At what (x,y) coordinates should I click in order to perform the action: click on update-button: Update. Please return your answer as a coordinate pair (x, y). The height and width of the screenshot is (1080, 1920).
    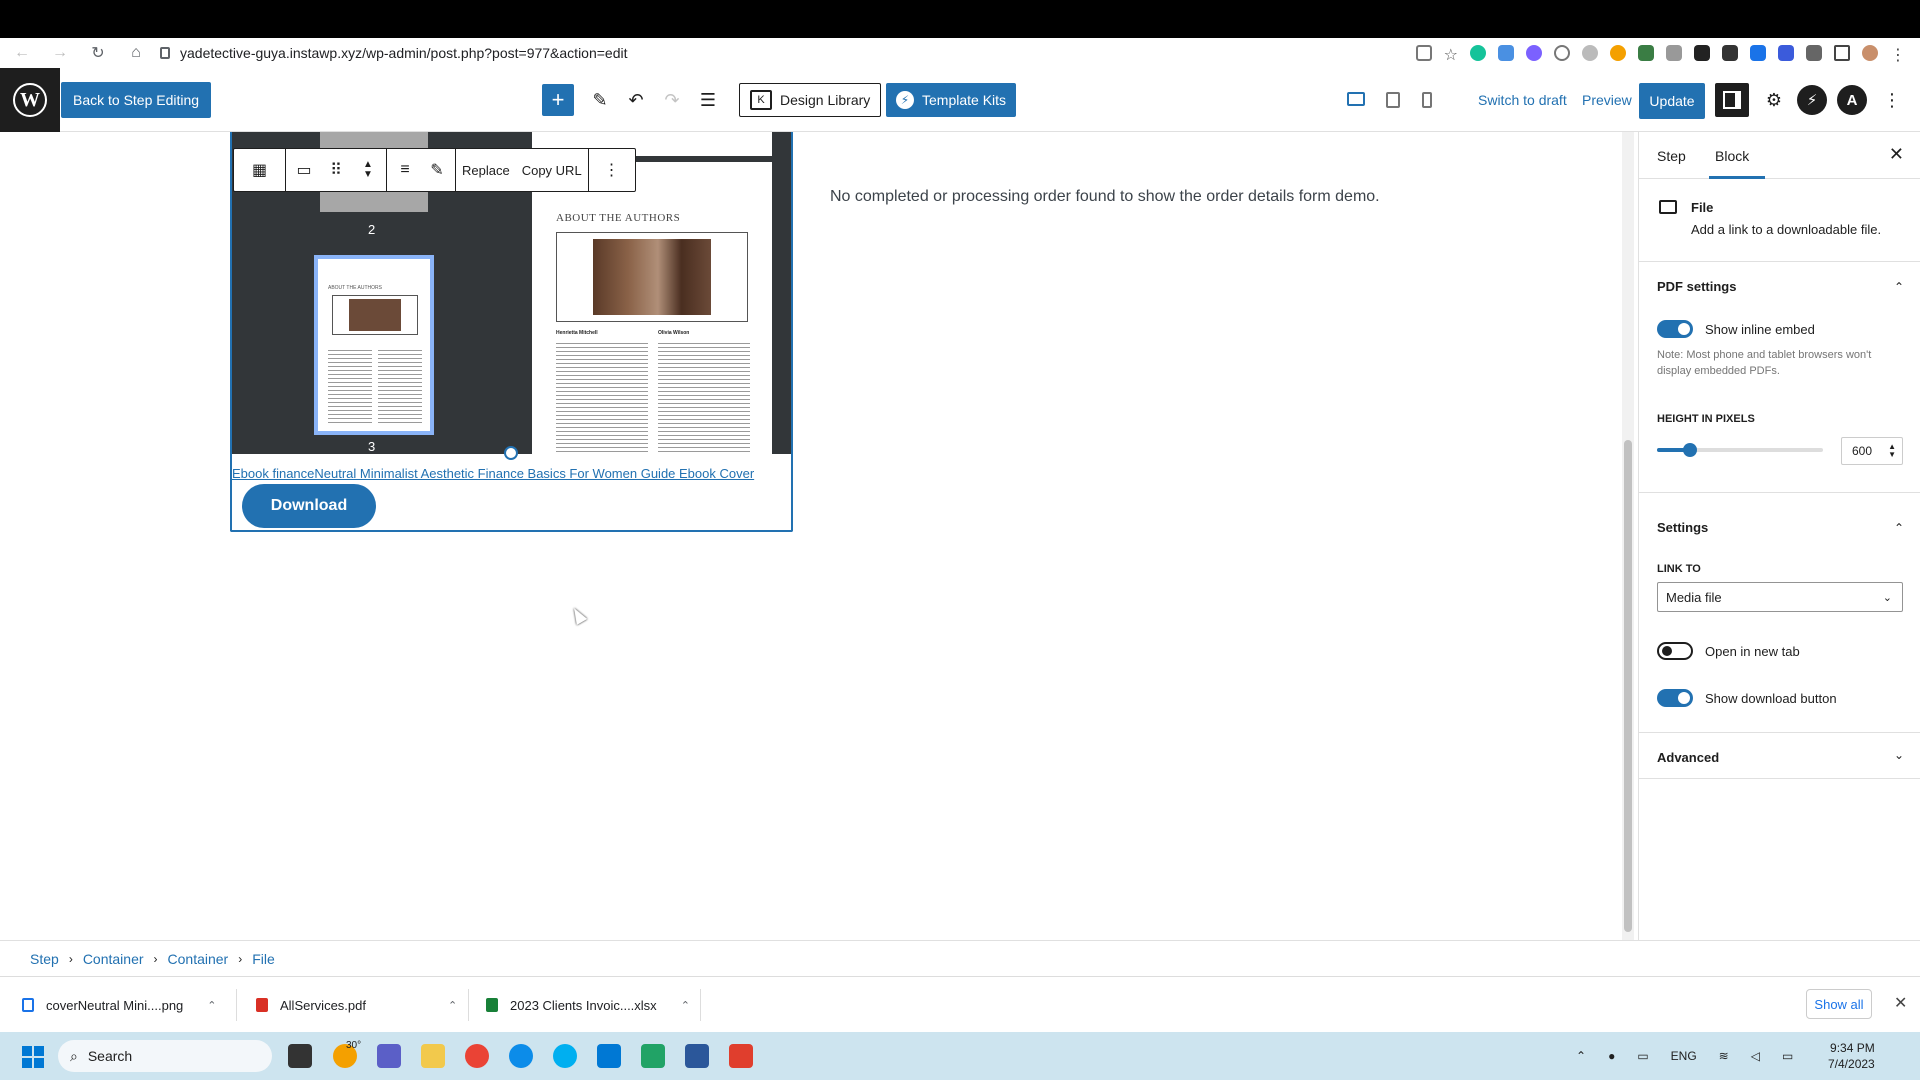
    Looking at the image, I should click on (1672, 101).